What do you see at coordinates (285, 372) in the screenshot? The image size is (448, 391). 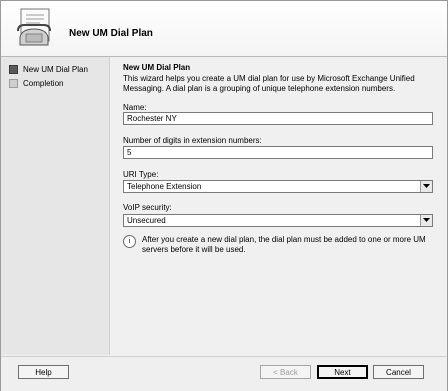 I see `back-button: < Back` at bounding box center [285, 372].